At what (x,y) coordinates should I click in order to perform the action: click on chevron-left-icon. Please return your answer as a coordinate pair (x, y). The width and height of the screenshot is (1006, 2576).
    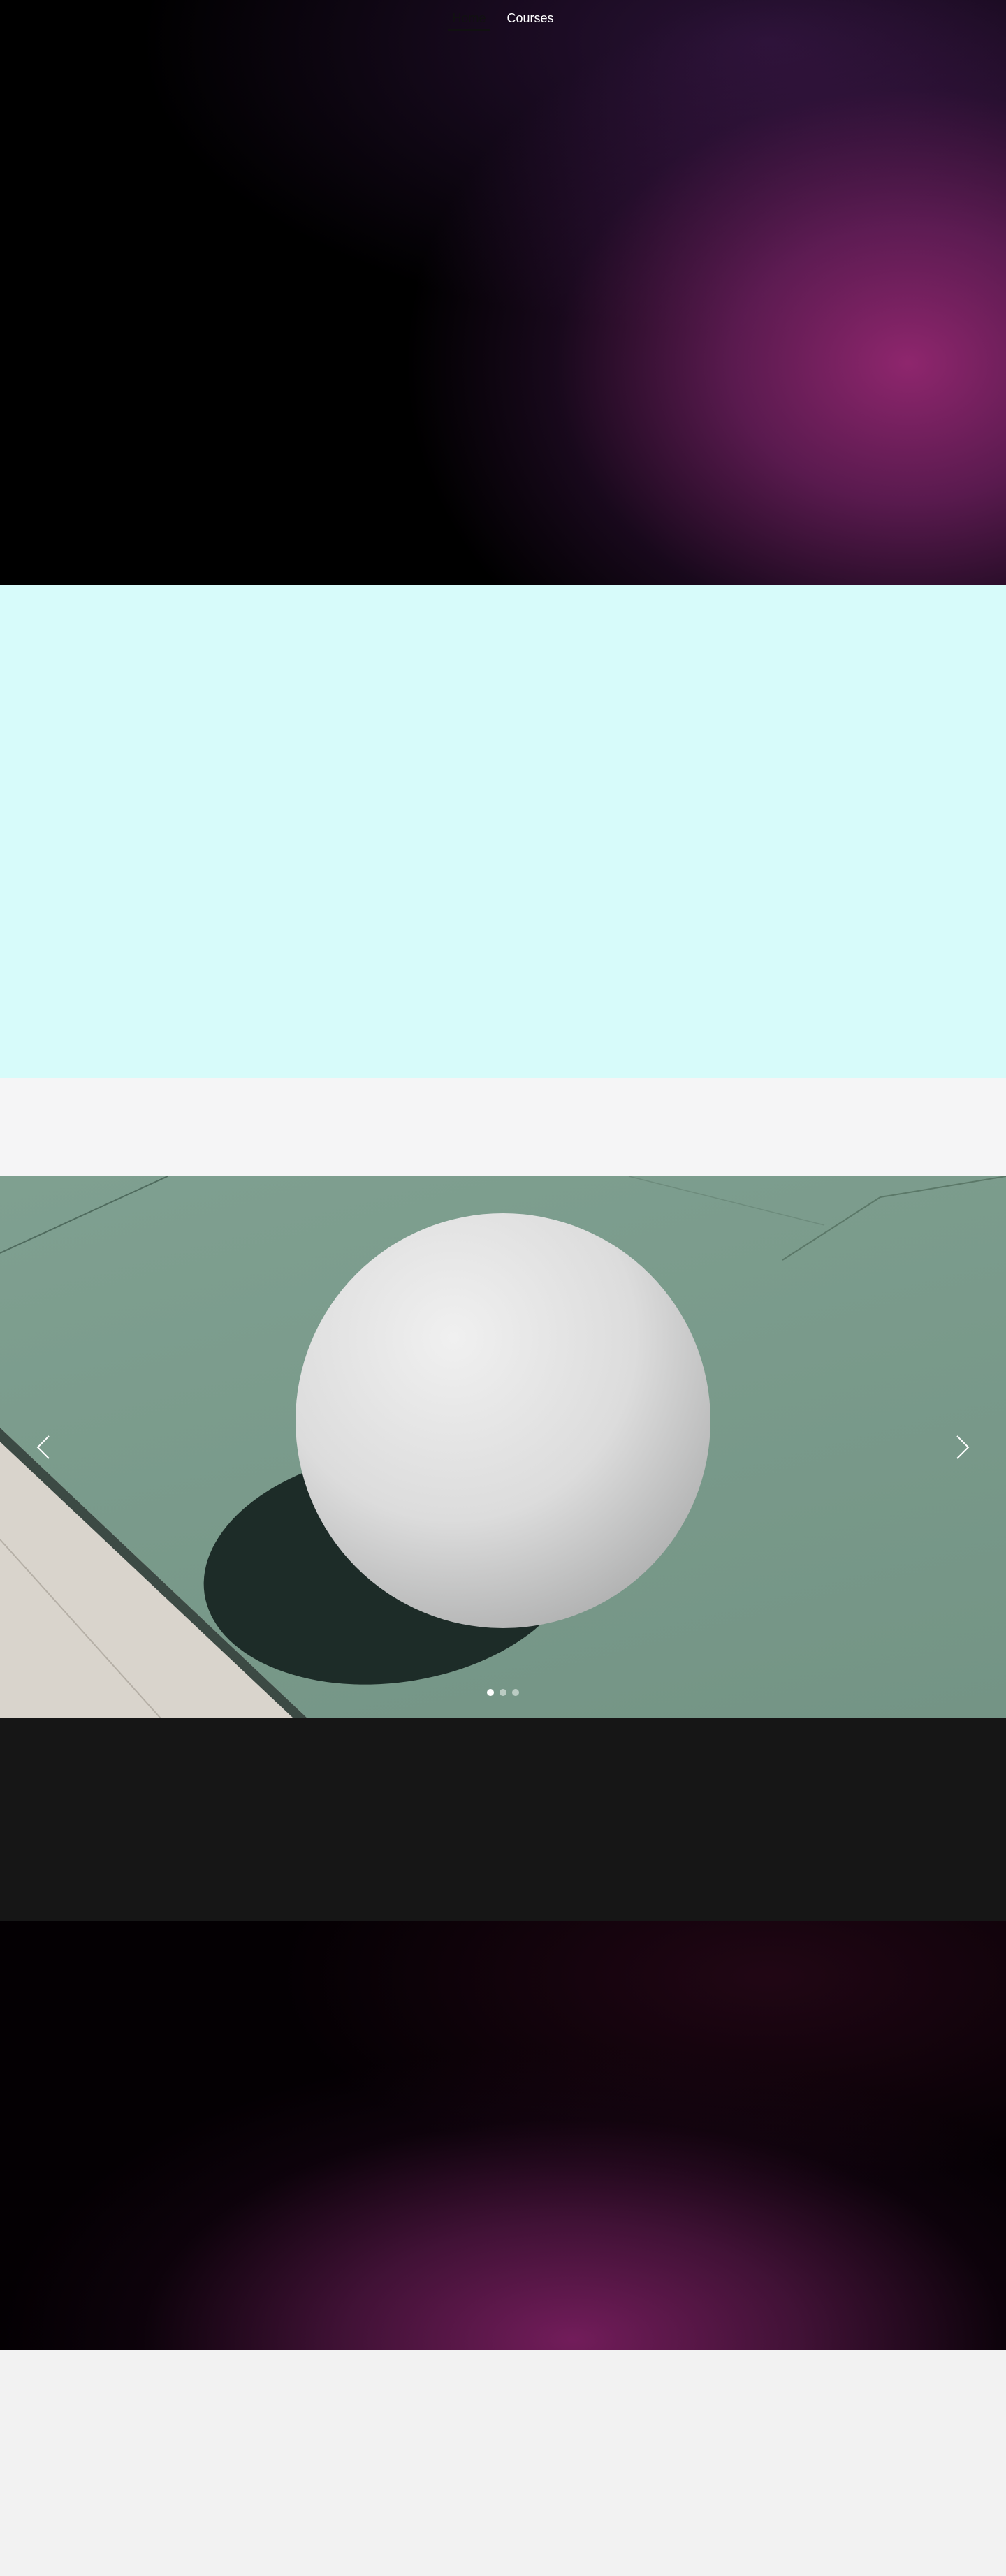
    Looking at the image, I should click on (43, 1447).